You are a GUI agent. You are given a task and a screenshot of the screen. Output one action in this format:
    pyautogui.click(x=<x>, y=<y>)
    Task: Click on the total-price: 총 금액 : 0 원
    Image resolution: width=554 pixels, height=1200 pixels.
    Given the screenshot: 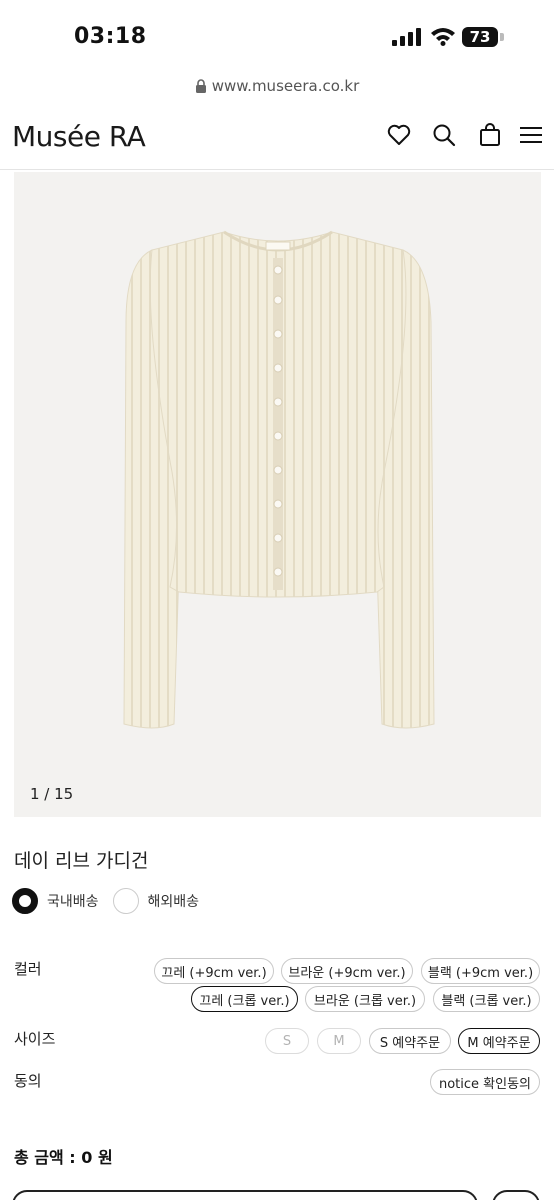 What is the action you would take?
    pyautogui.click(x=63, y=1157)
    